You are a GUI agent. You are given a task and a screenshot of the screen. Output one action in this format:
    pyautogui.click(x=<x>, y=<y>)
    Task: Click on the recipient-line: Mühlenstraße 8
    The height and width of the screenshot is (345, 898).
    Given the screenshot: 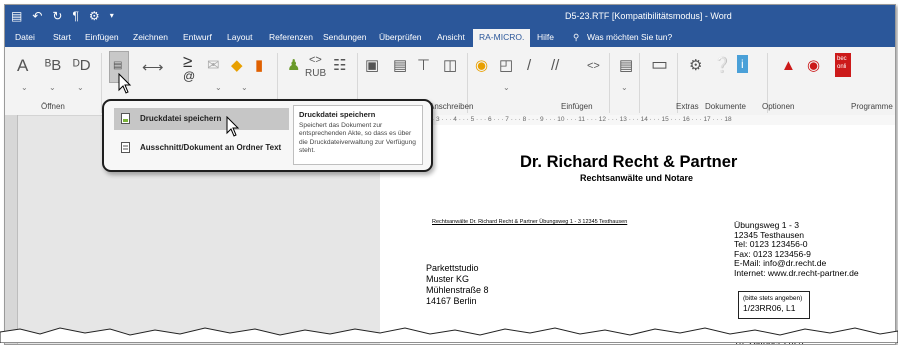 What is the action you would take?
    pyautogui.click(x=457, y=290)
    